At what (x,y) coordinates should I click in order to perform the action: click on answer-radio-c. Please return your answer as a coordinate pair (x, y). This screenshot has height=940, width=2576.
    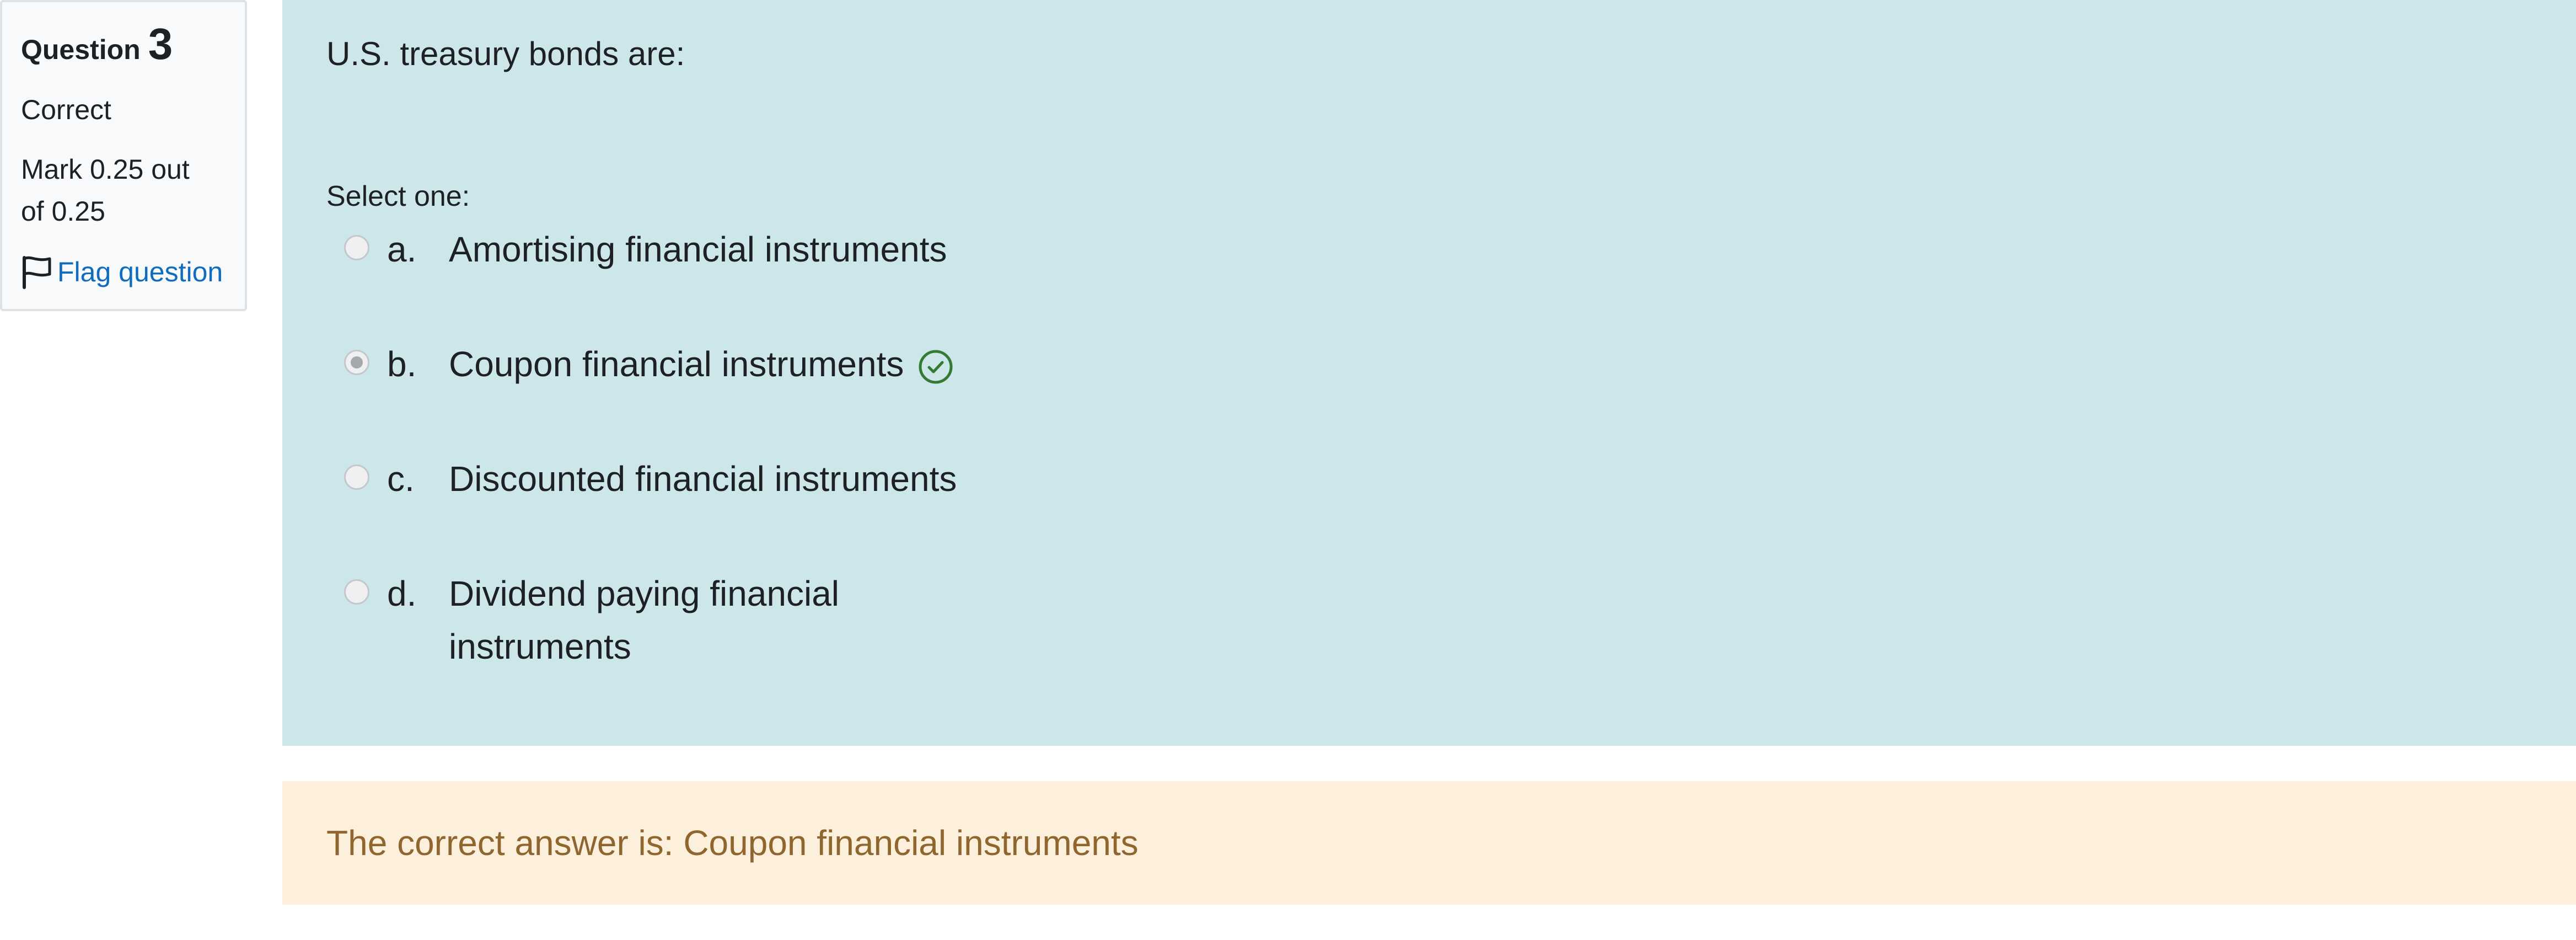
    Looking at the image, I should click on (356, 477).